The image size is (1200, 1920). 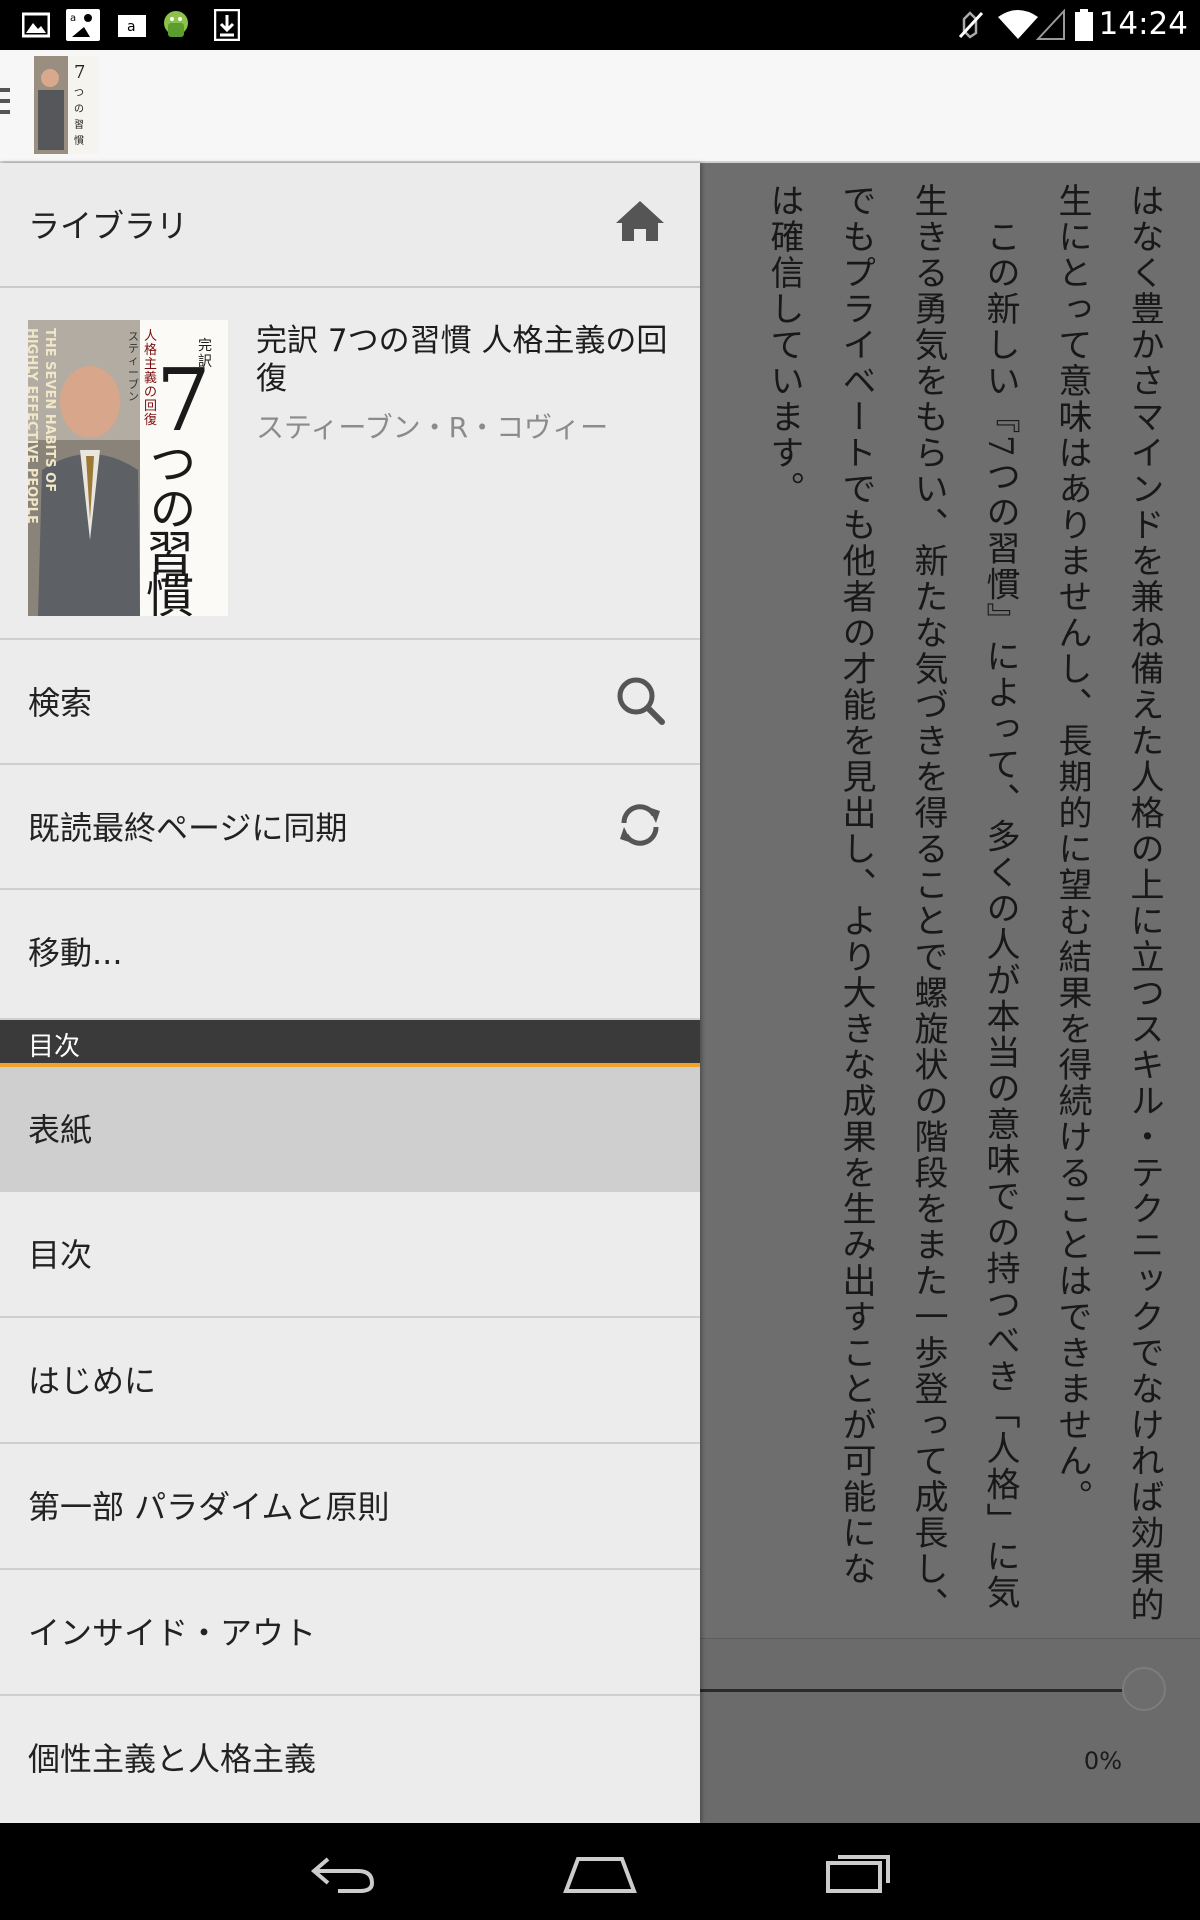 I want to click on progress-slider-thumb, so click(x=1144, y=1689).